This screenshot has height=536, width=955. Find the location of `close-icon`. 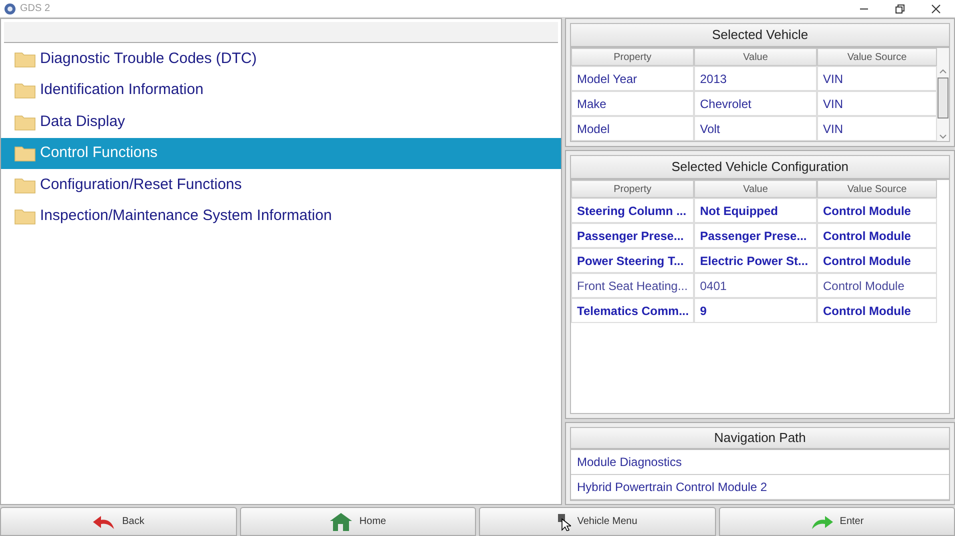

close-icon is located at coordinates (936, 9).